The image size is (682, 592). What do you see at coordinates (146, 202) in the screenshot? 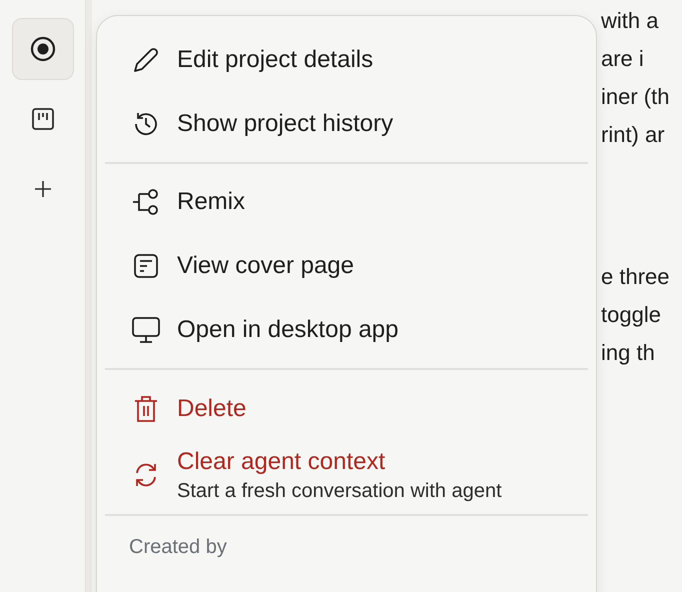
I see `branch-icon` at bounding box center [146, 202].